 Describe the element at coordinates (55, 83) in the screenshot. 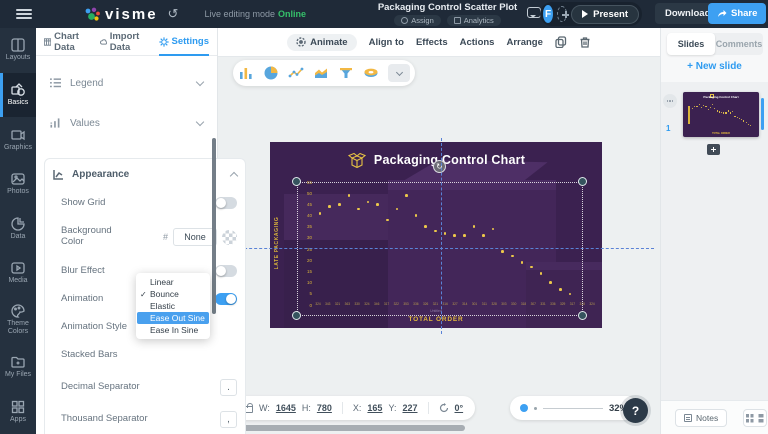

I see `legend-icon` at that location.